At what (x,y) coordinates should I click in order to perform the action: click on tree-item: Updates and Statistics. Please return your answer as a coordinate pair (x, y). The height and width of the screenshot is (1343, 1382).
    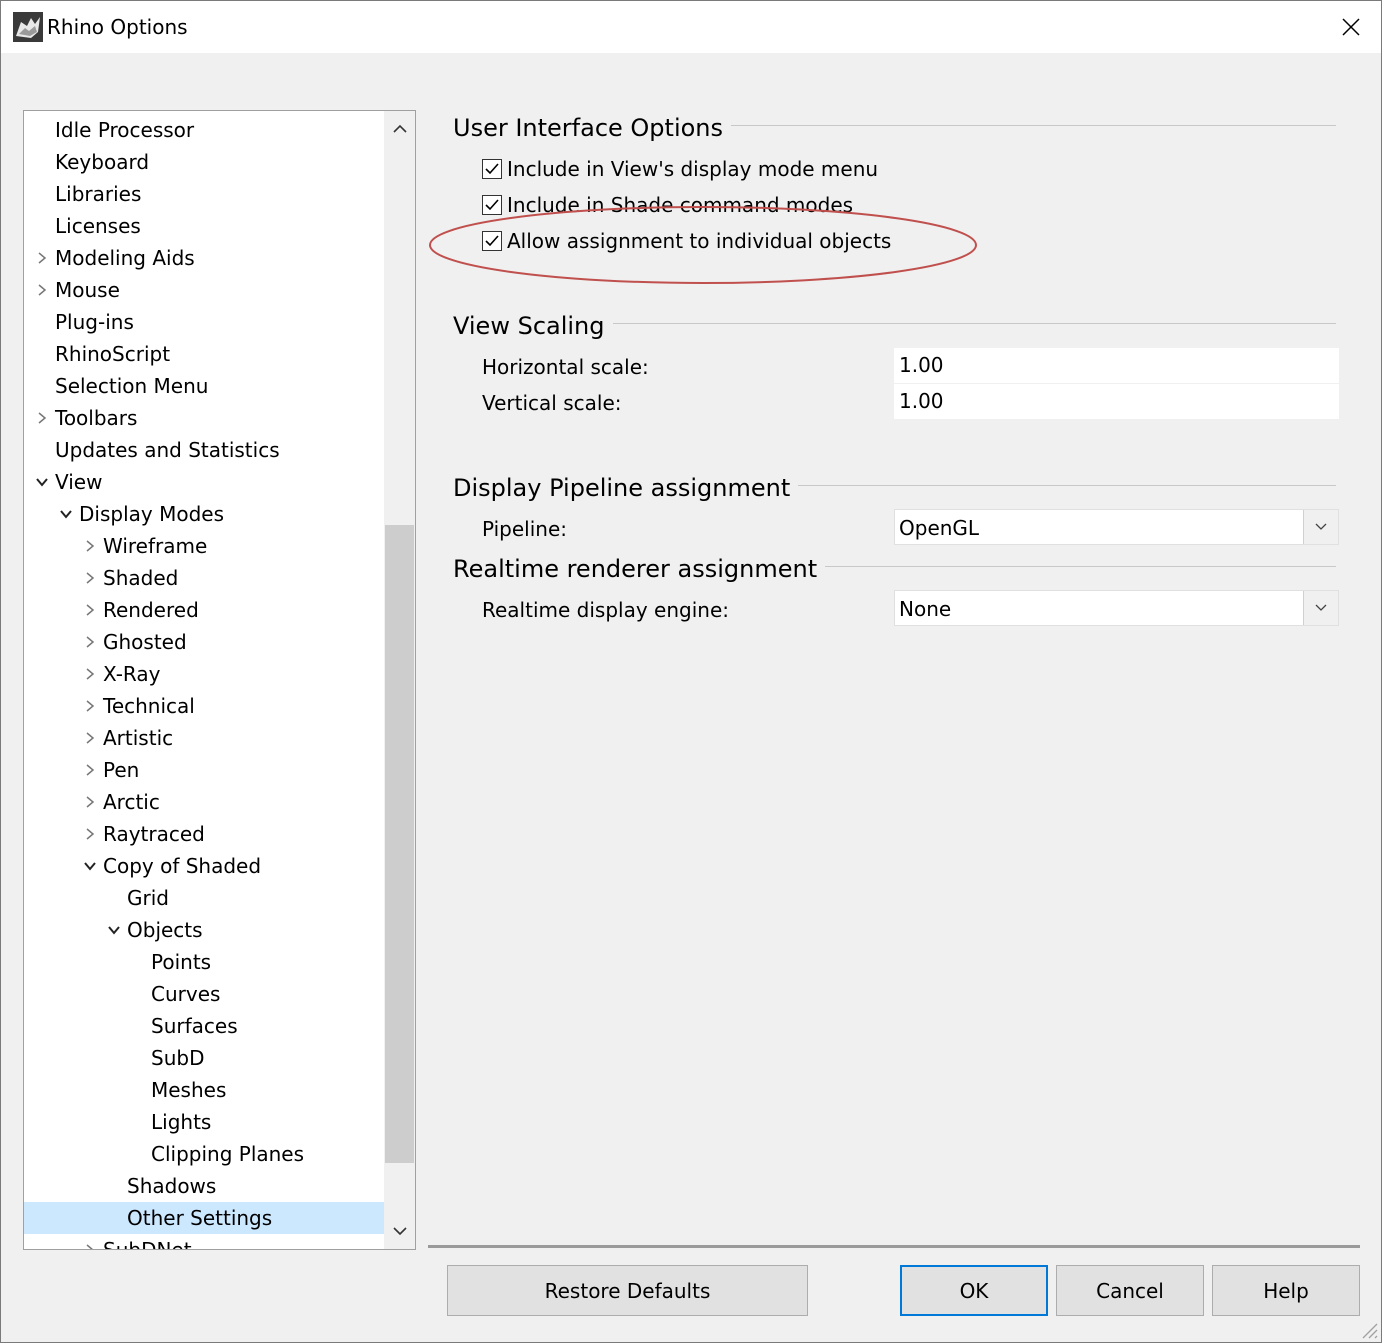
    Looking at the image, I should click on (204, 450).